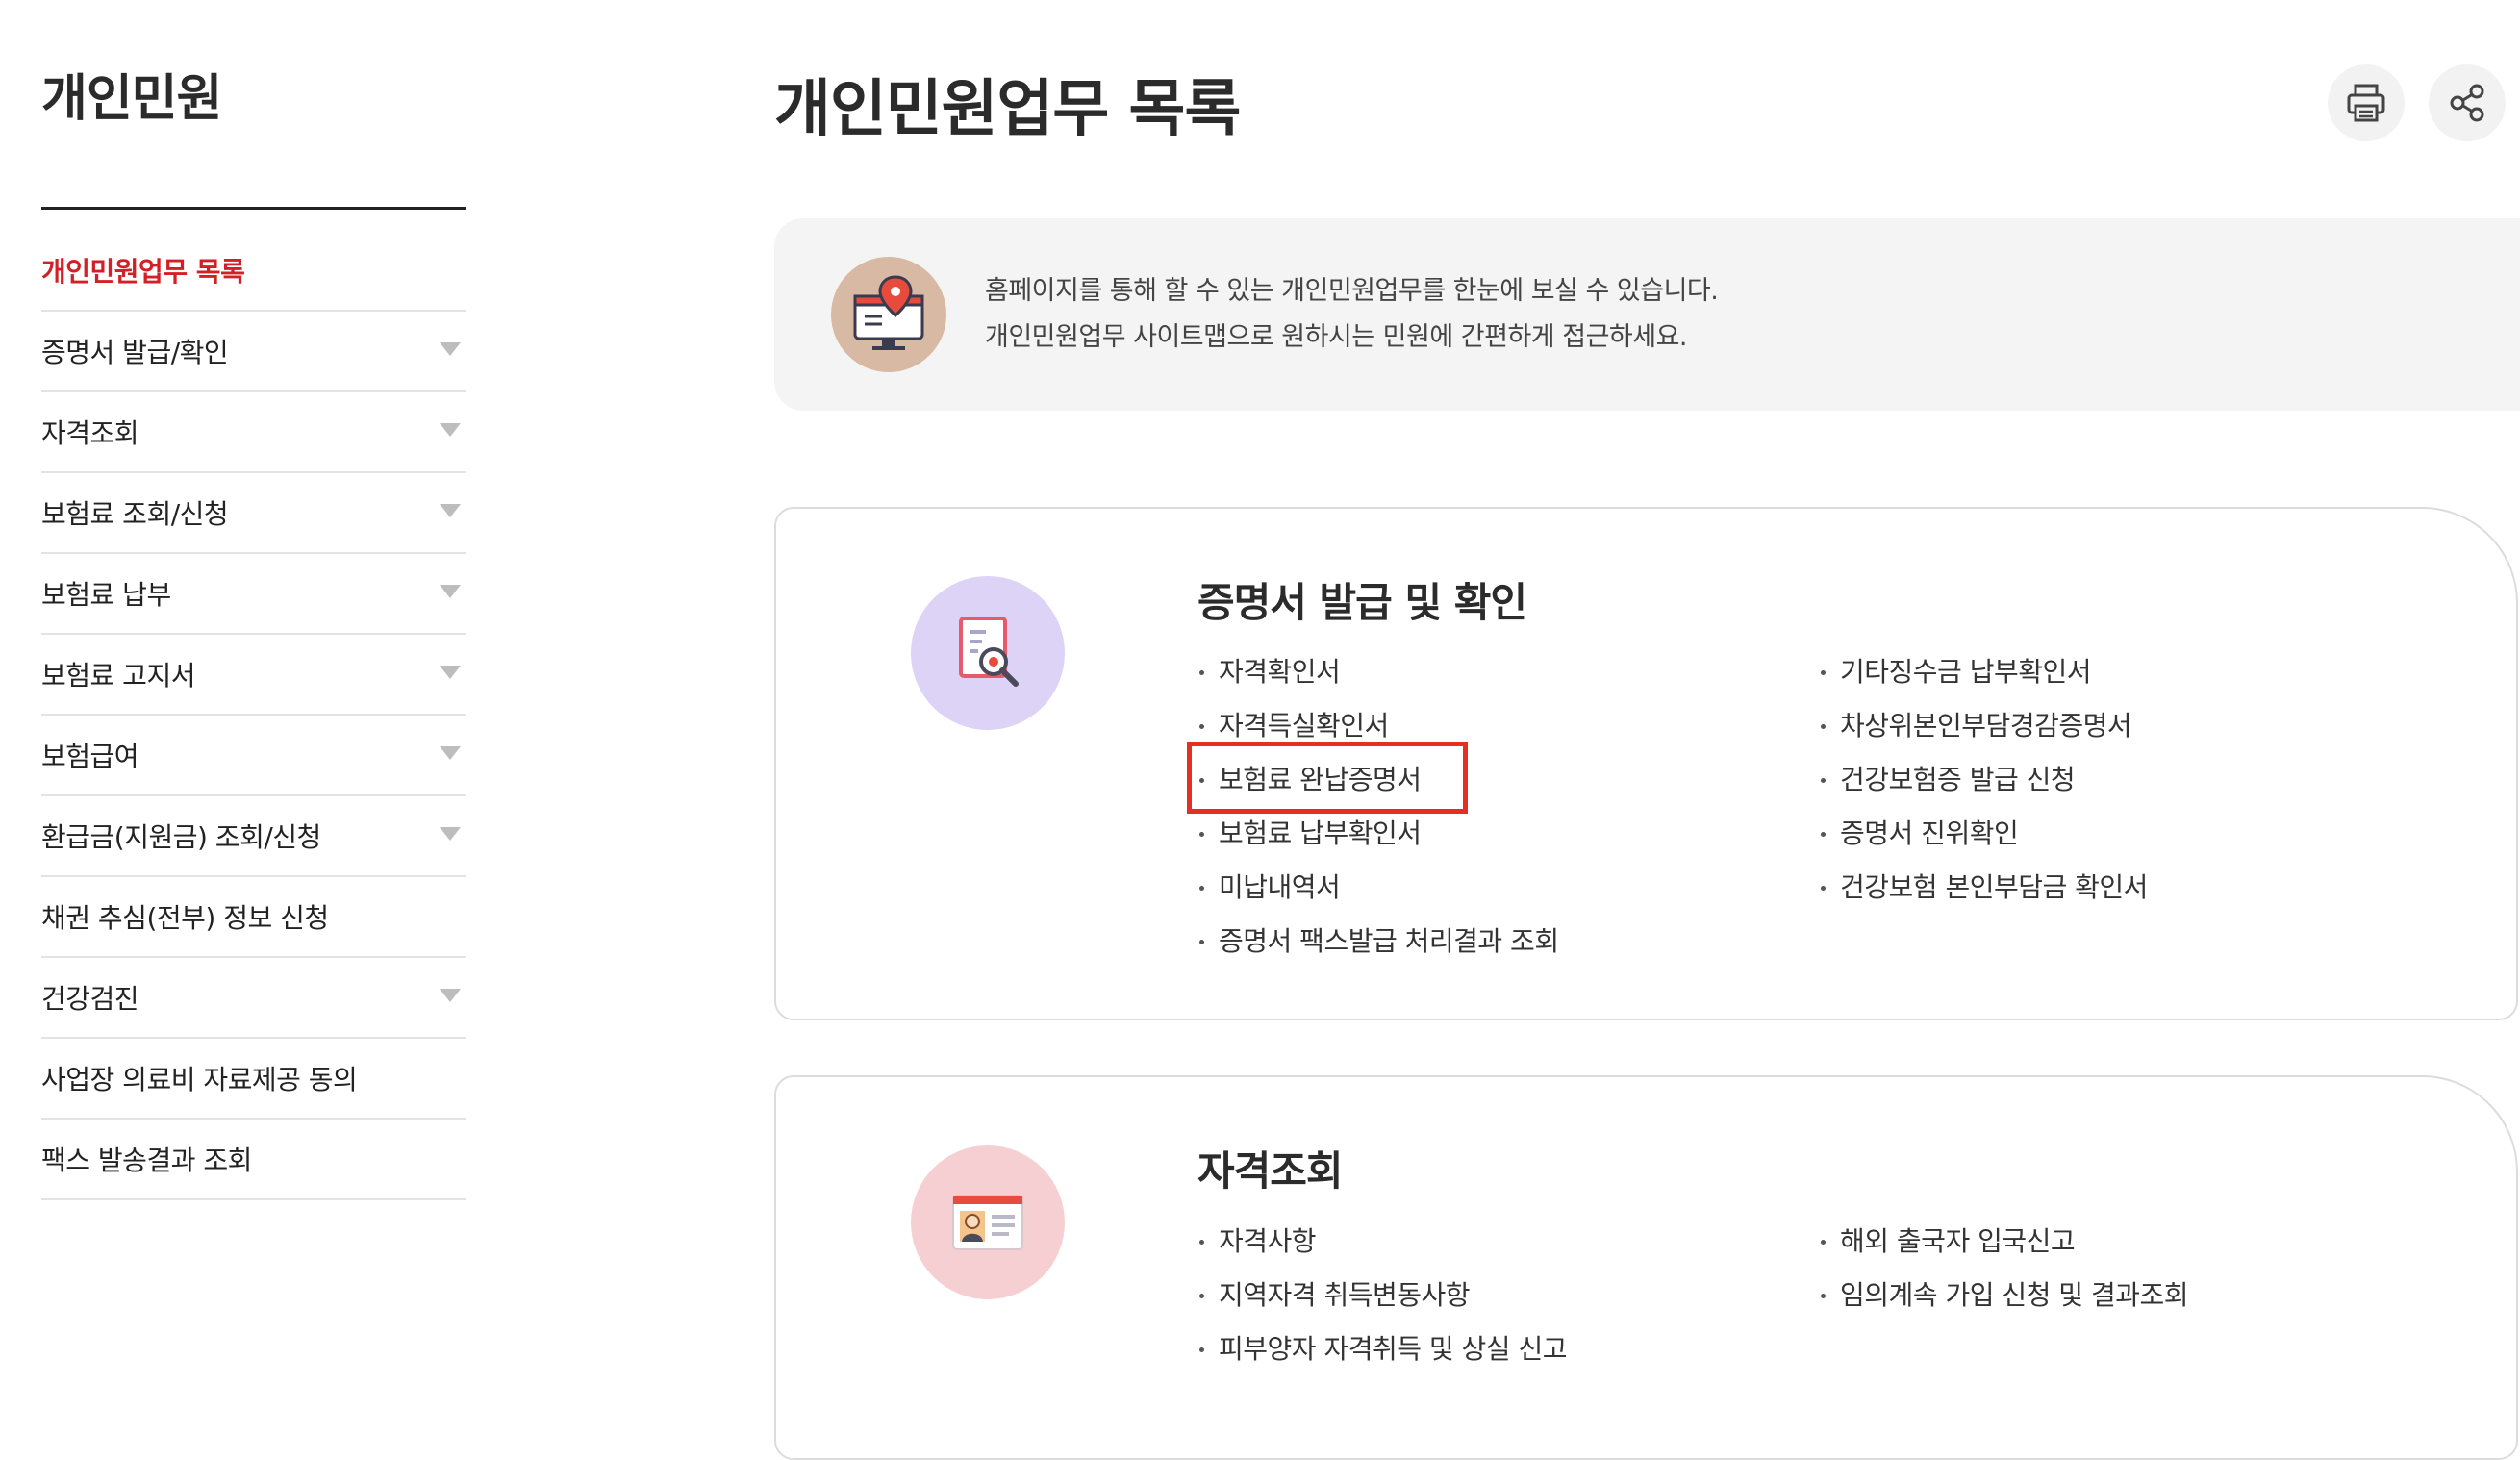 This screenshot has width=2520, height=1460. I want to click on link-dependent-registration: 피부양자 자격취득 및 상실 신고, so click(1382, 1349).